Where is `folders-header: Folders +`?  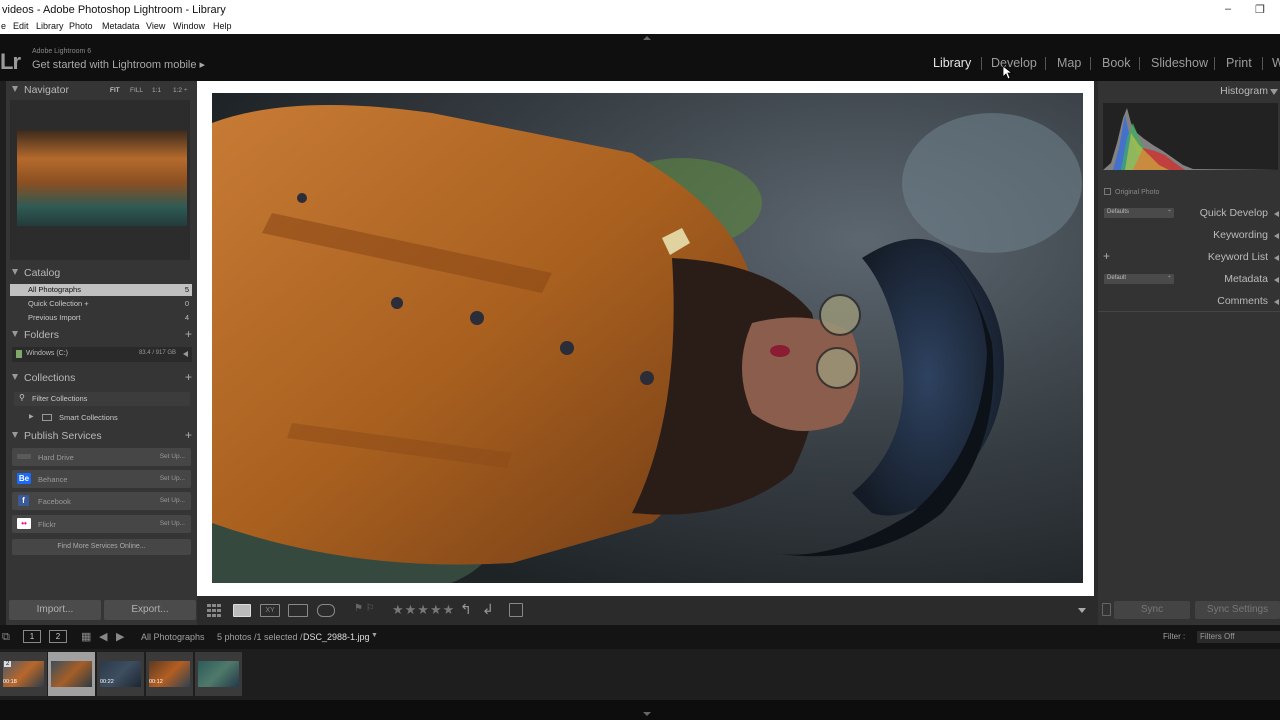
folders-header: Folders + is located at coordinates (101, 335).